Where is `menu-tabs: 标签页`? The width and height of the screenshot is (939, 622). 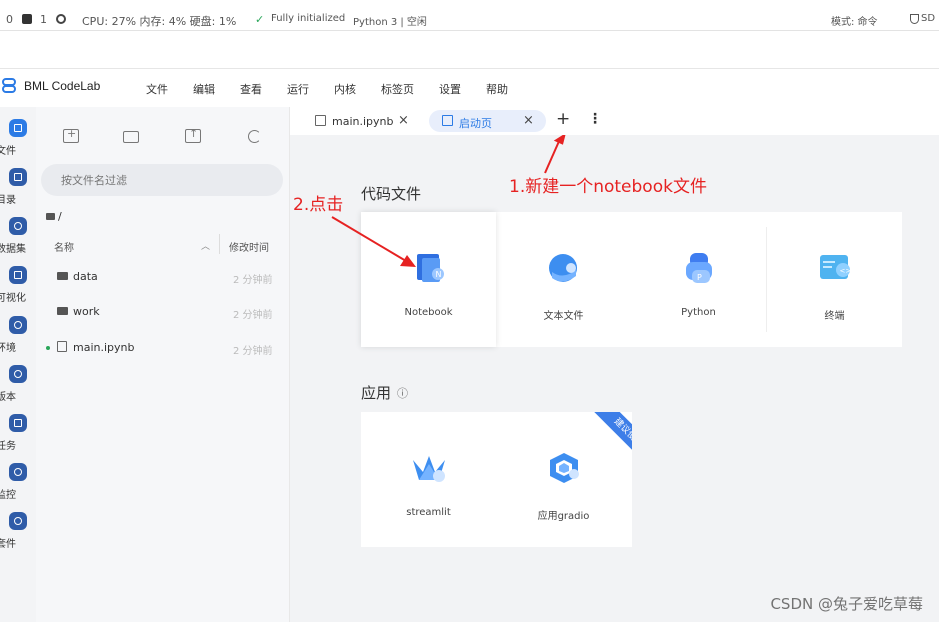
menu-tabs: 标签页 is located at coordinates (397, 89).